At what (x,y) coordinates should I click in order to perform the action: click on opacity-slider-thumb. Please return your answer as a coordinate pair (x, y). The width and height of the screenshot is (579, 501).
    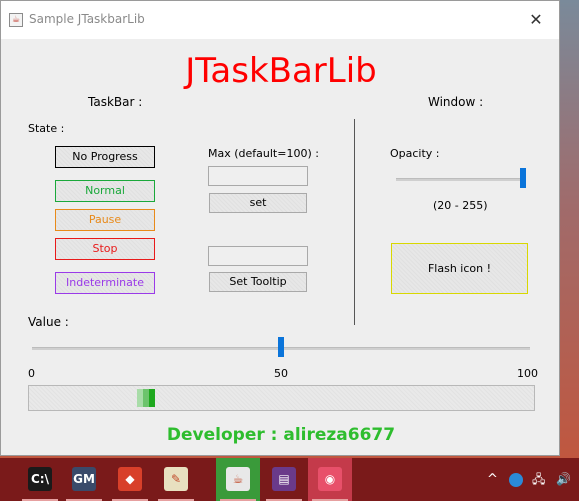
    Looking at the image, I should click on (523, 178).